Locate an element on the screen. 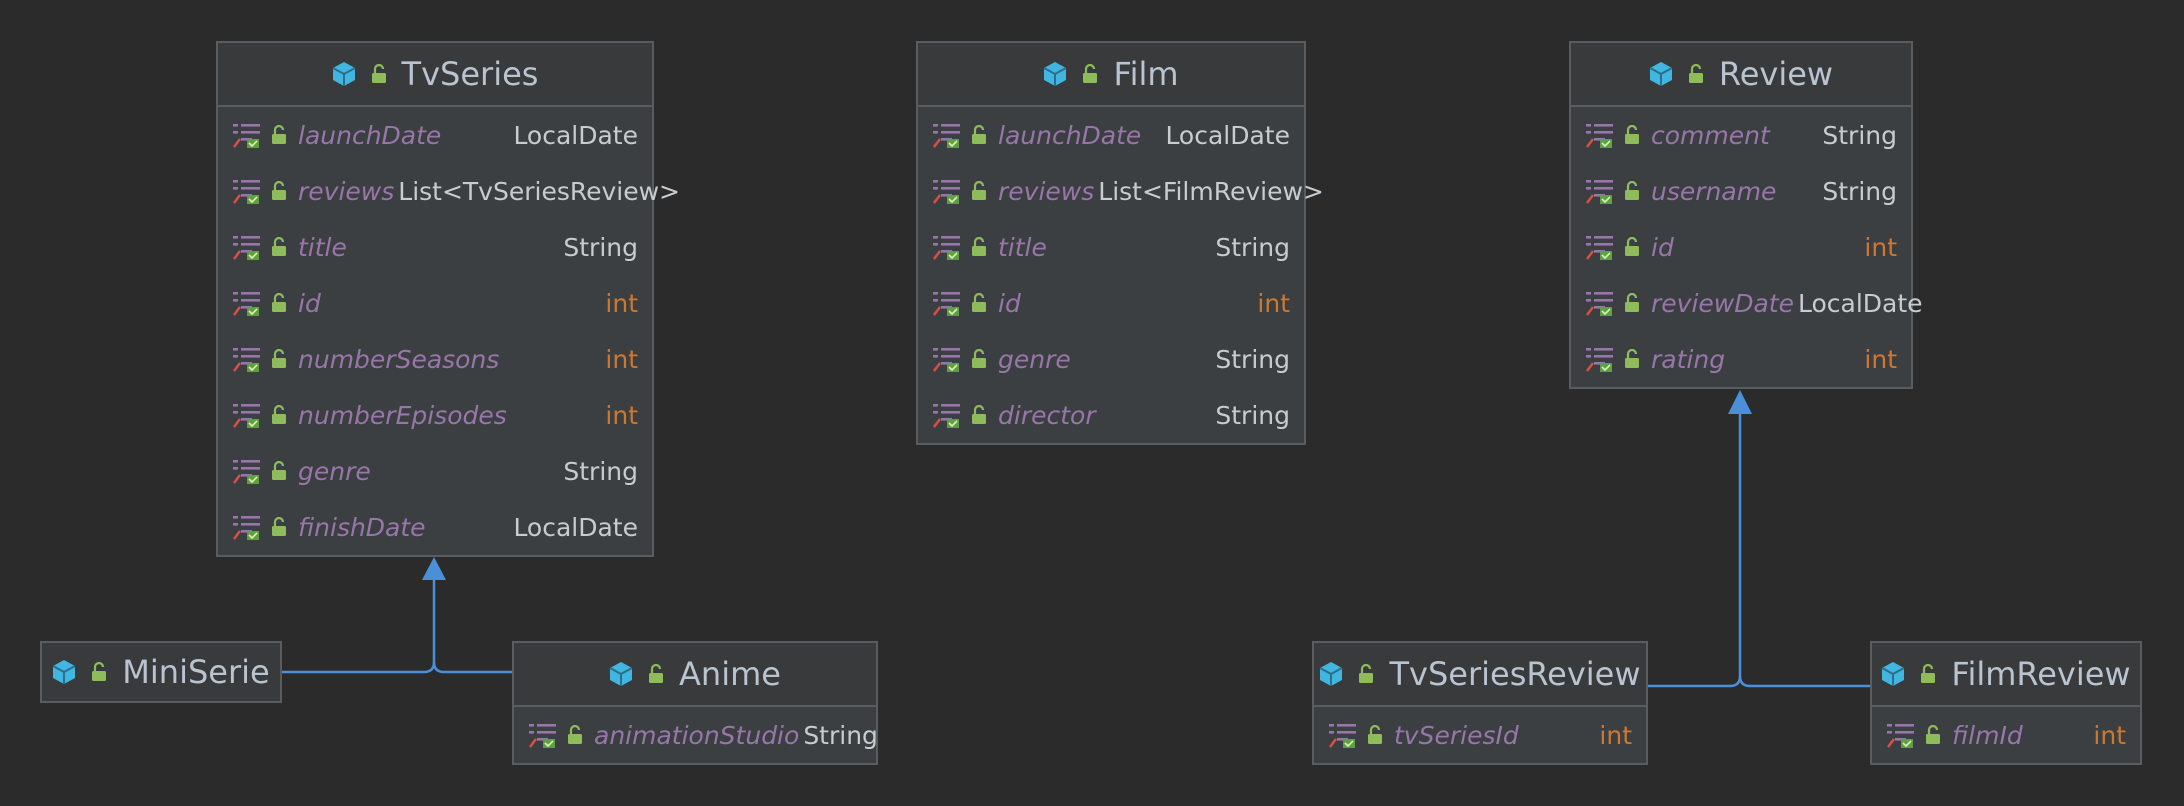  field-name: animationStudio is located at coordinates (697, 735).